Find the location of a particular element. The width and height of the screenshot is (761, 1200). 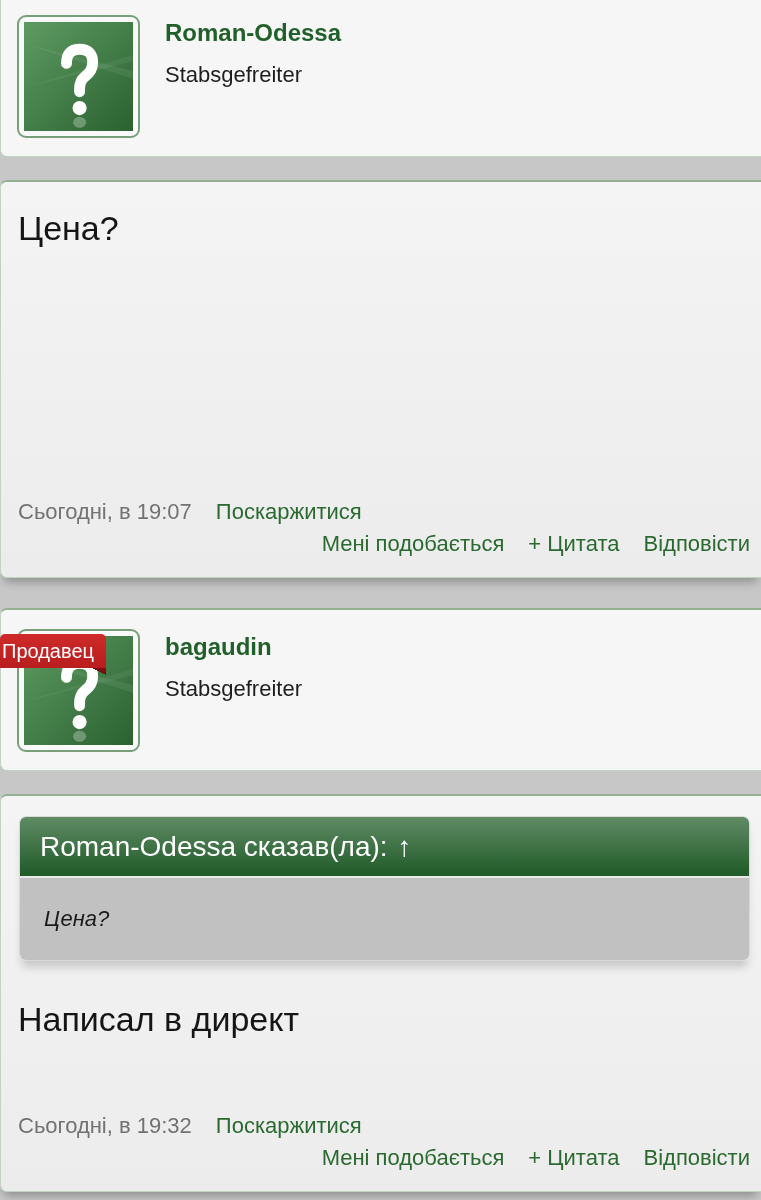

role-badge: Продавец is located at coordinates (53, 654).